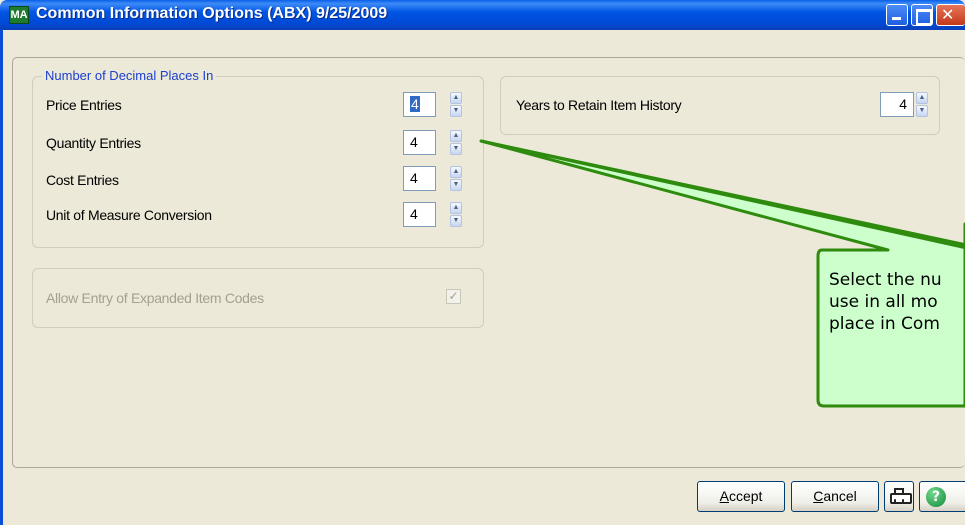 The height and width of the screenshot is (525, 965). I want to click on expanded-codes-label: Allow Entry of Expanded Item Codes, so click(155, 298).